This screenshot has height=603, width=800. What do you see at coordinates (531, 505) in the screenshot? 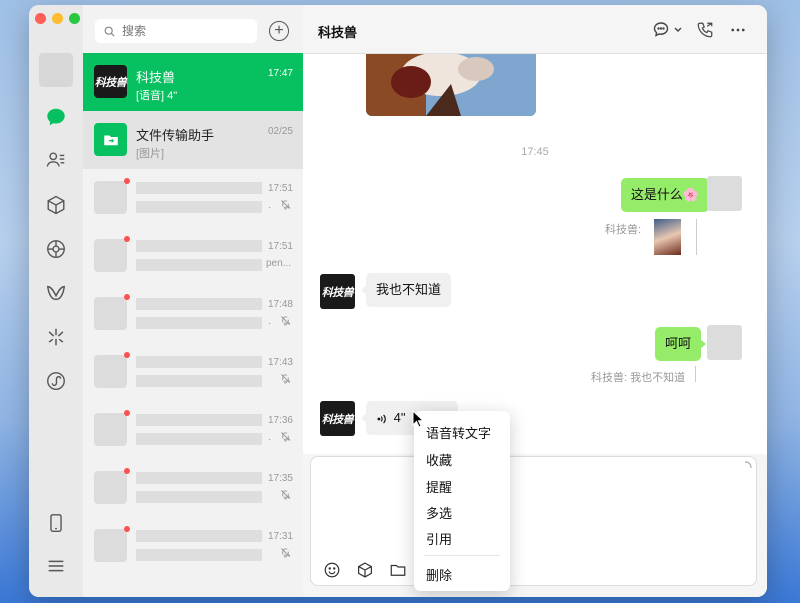
I see `message-input` at bounding box center [531, 505].